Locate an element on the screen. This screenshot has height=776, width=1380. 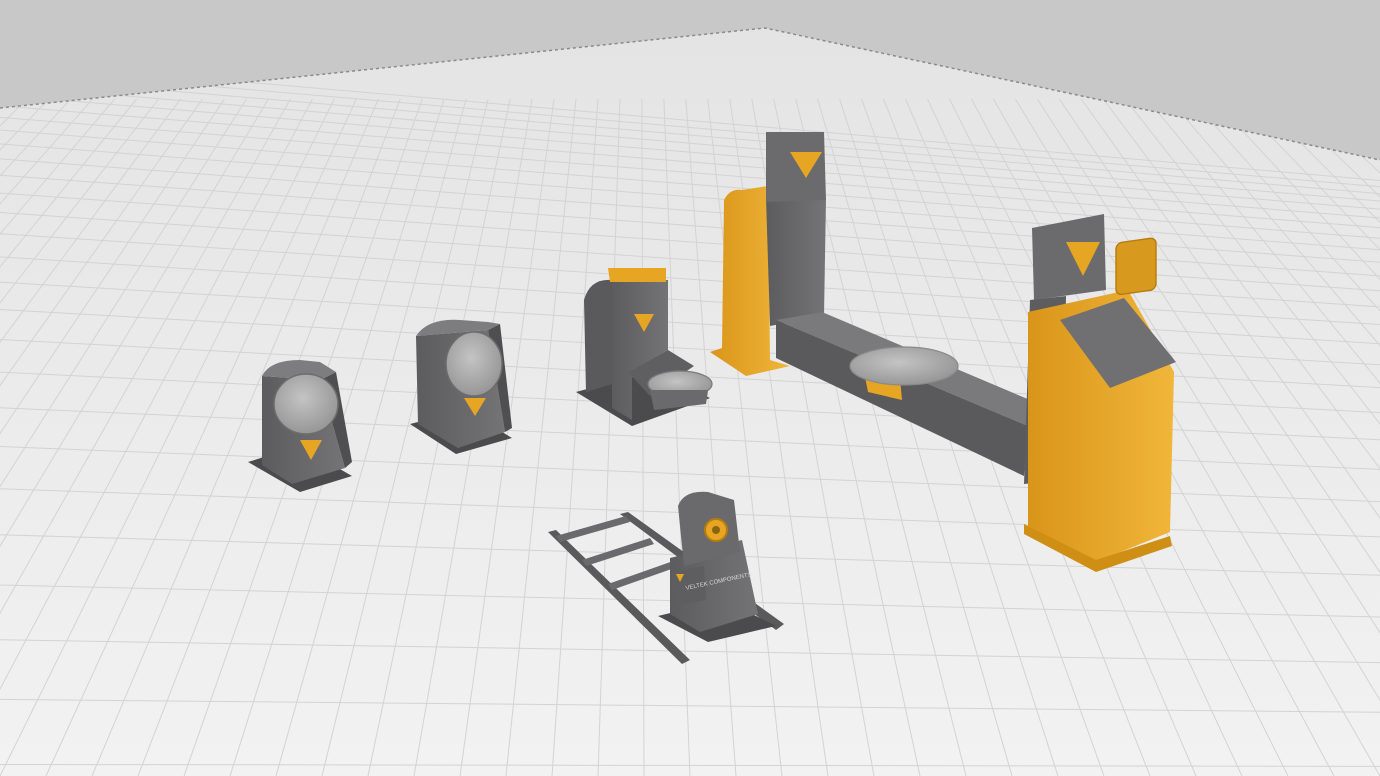
tailstock-top-box is located at coordinates (1069, 257).